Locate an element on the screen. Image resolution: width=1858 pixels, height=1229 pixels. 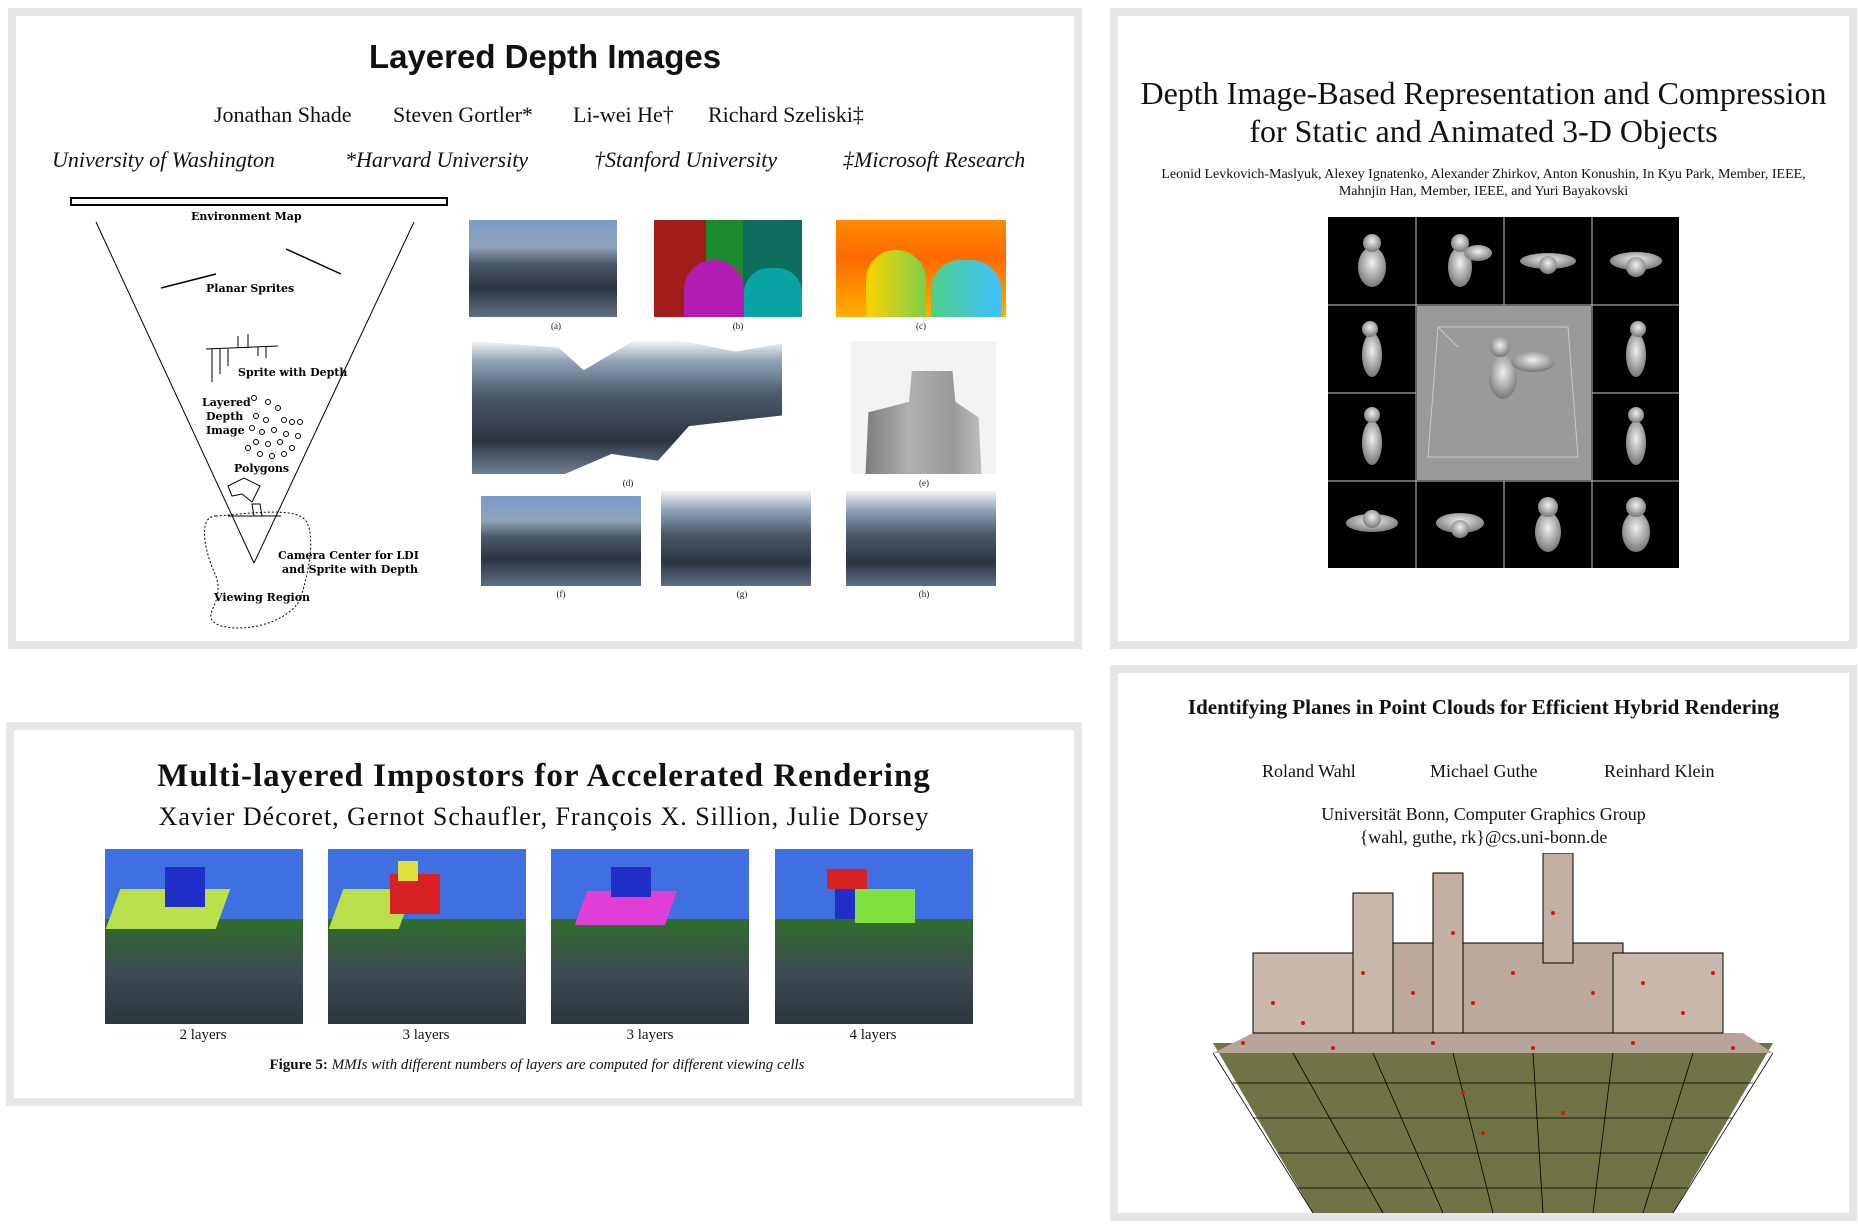
label-sprite-depth: Sprite with Depth is located at coordinates (292, 372).